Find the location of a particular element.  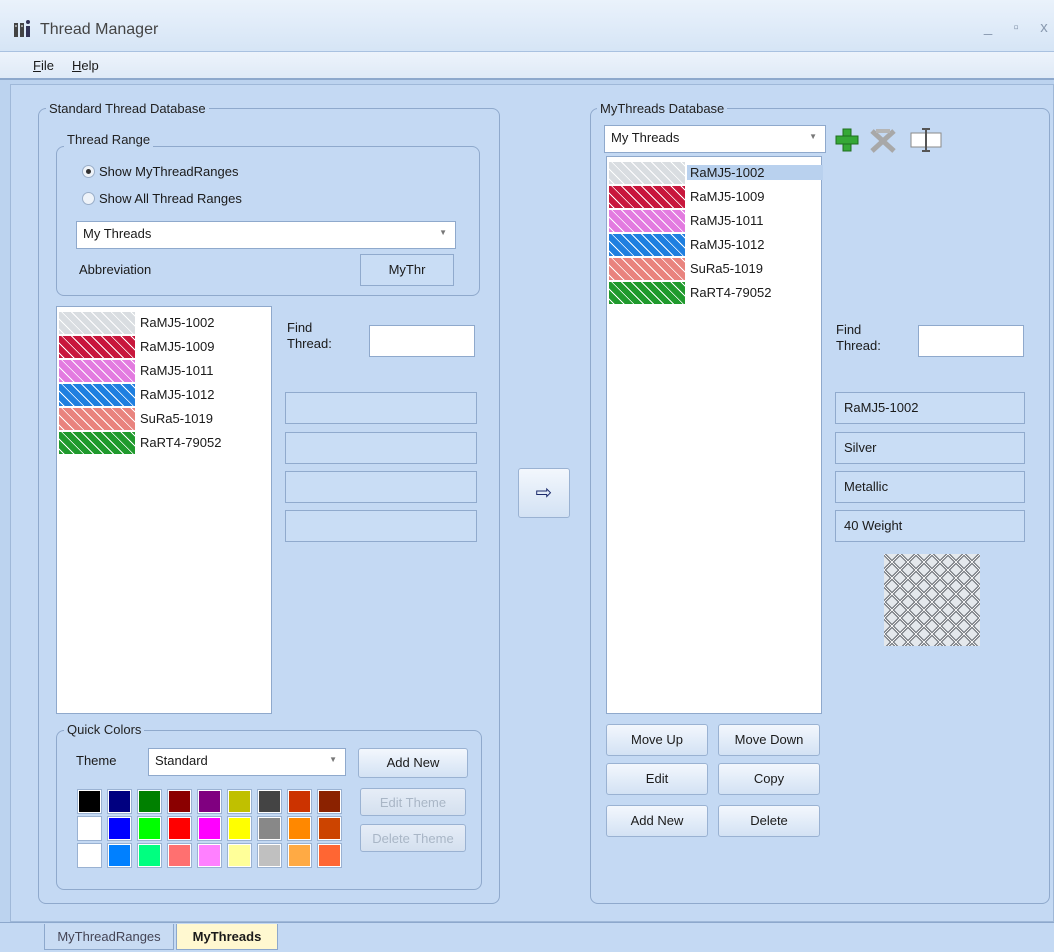

close-button: x is located at coordinates (1044, 28).